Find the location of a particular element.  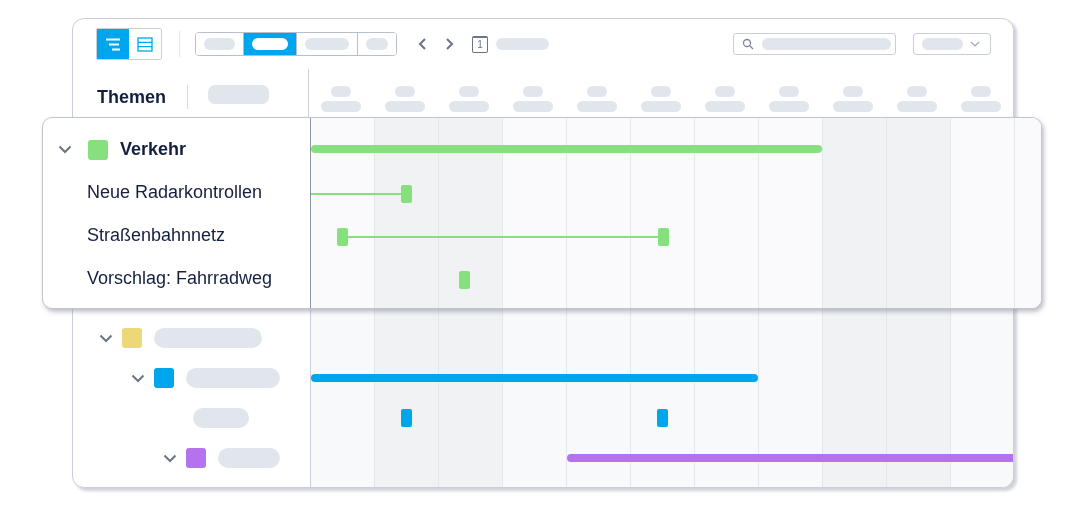

dropdown is located at coordinates (952, 44).